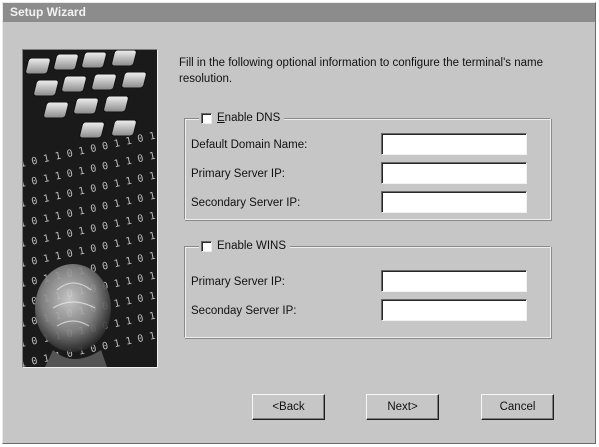 This screenshot has height=447, width=599. I want to click on dns-secondary-server-ip-label: Secondary Server IP:, so click(246, 203).